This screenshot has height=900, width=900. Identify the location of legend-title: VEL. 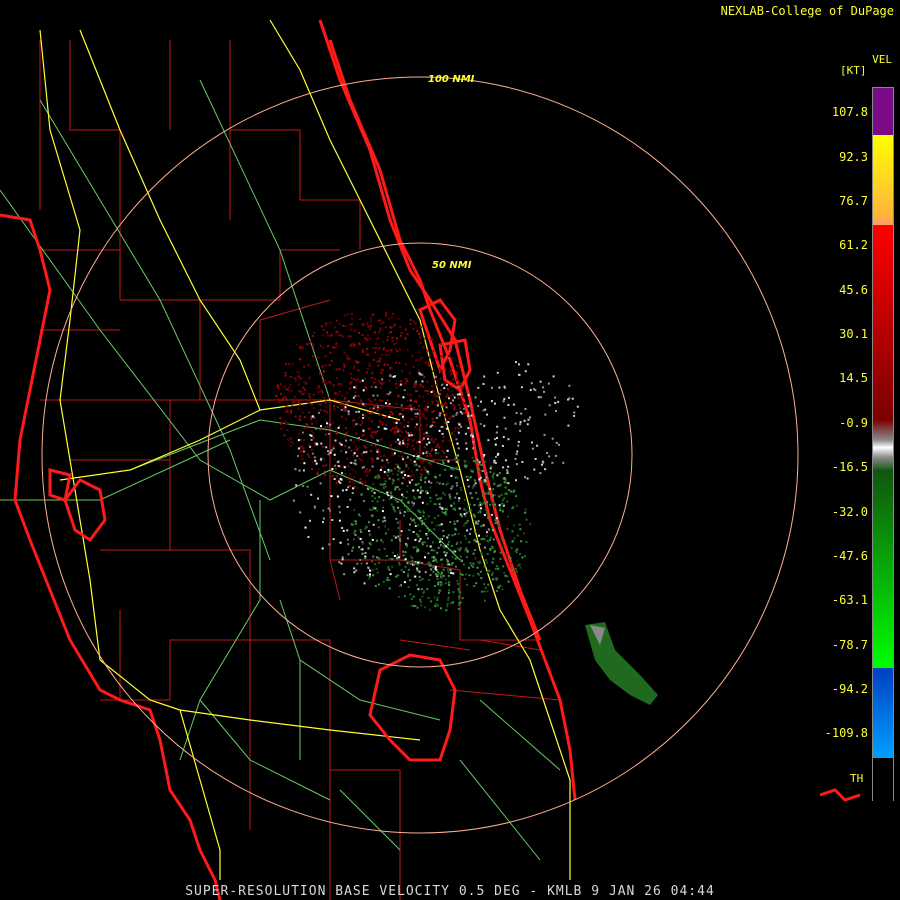
(882, 59).